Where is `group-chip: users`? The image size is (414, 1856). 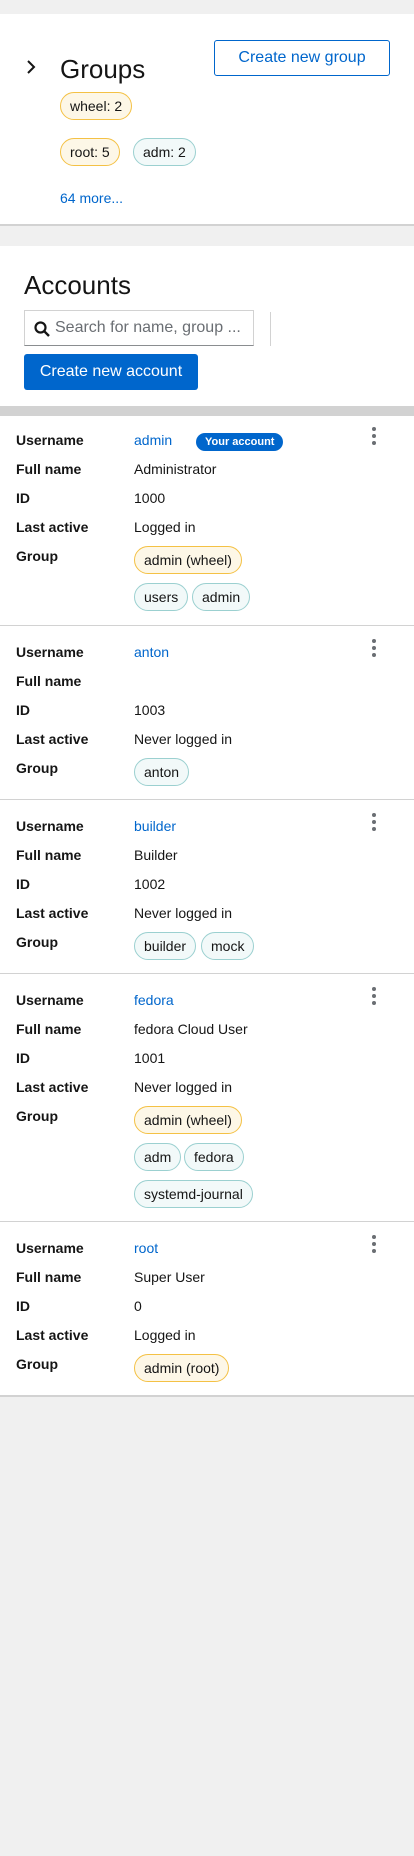
group-chip: users is located at coordinates (161, 597).